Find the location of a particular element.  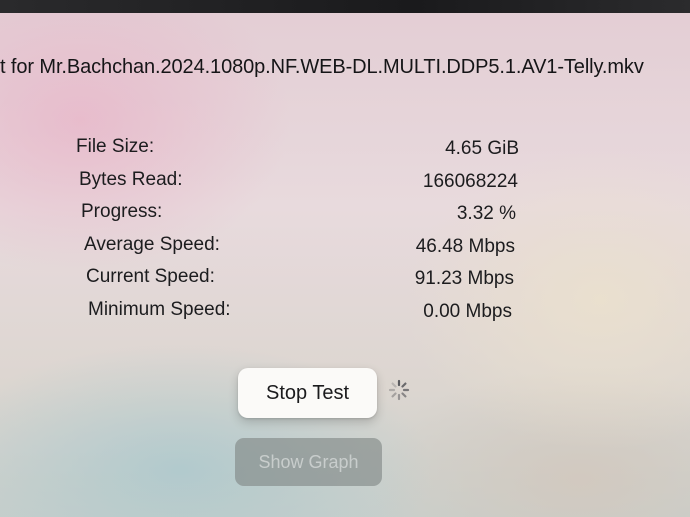

top-bezel is located at coordinates (345, 6).